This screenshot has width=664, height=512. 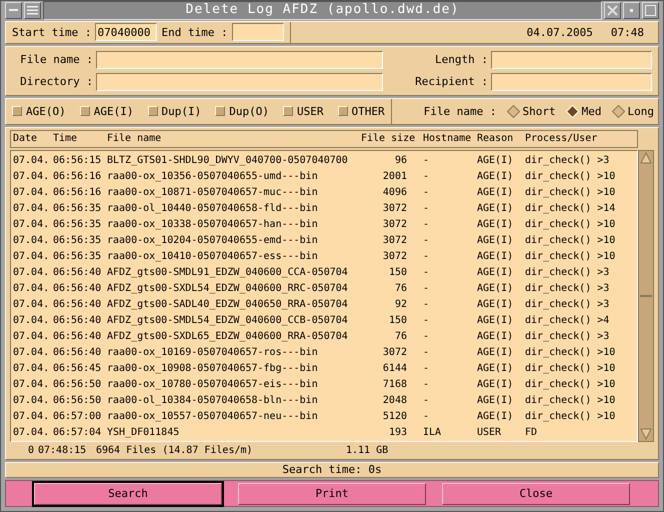 What do you see at coordinates (631, 11) in the screenshot?
I see `iconify-button` at bounding box center [631, 11].